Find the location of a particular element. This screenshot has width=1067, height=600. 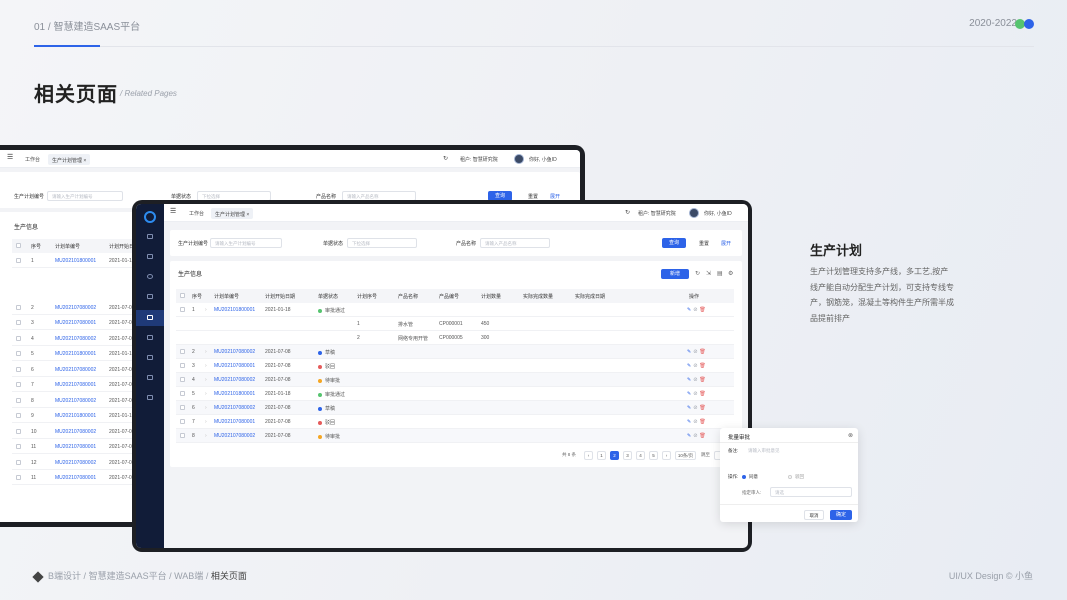

table-row: 7 › MU202107080001 2021-07-08 驳回 ✎⊘🗑 is located at coordinates (455, 422).